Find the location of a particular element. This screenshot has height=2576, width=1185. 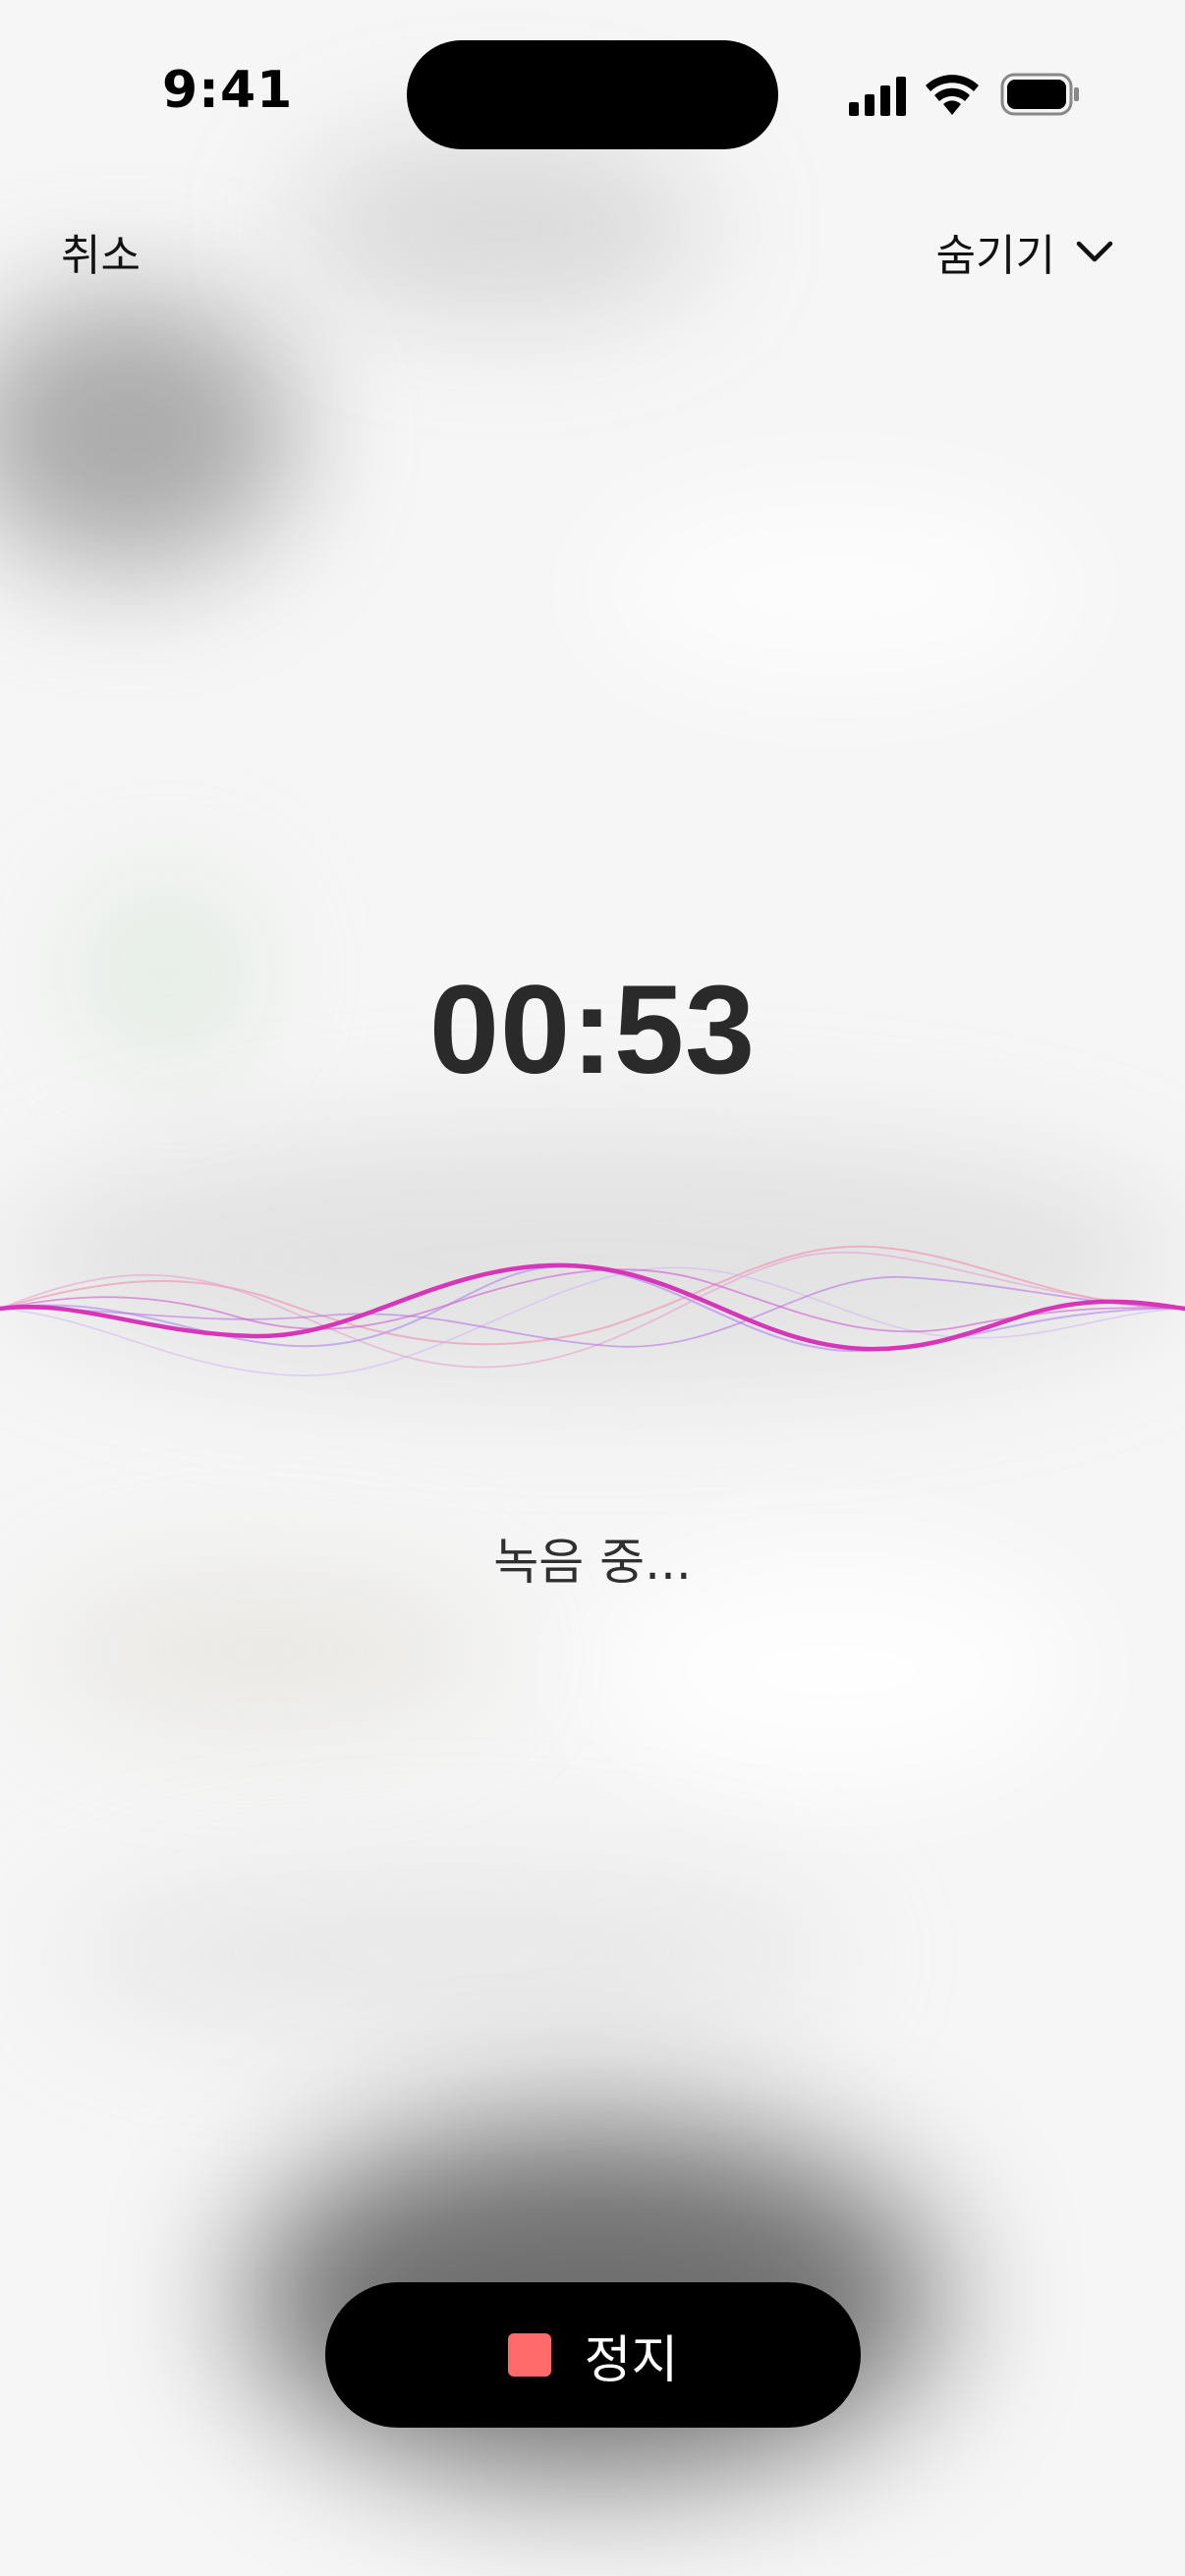

stop-square-icon is located at coordinates (529, 2355).